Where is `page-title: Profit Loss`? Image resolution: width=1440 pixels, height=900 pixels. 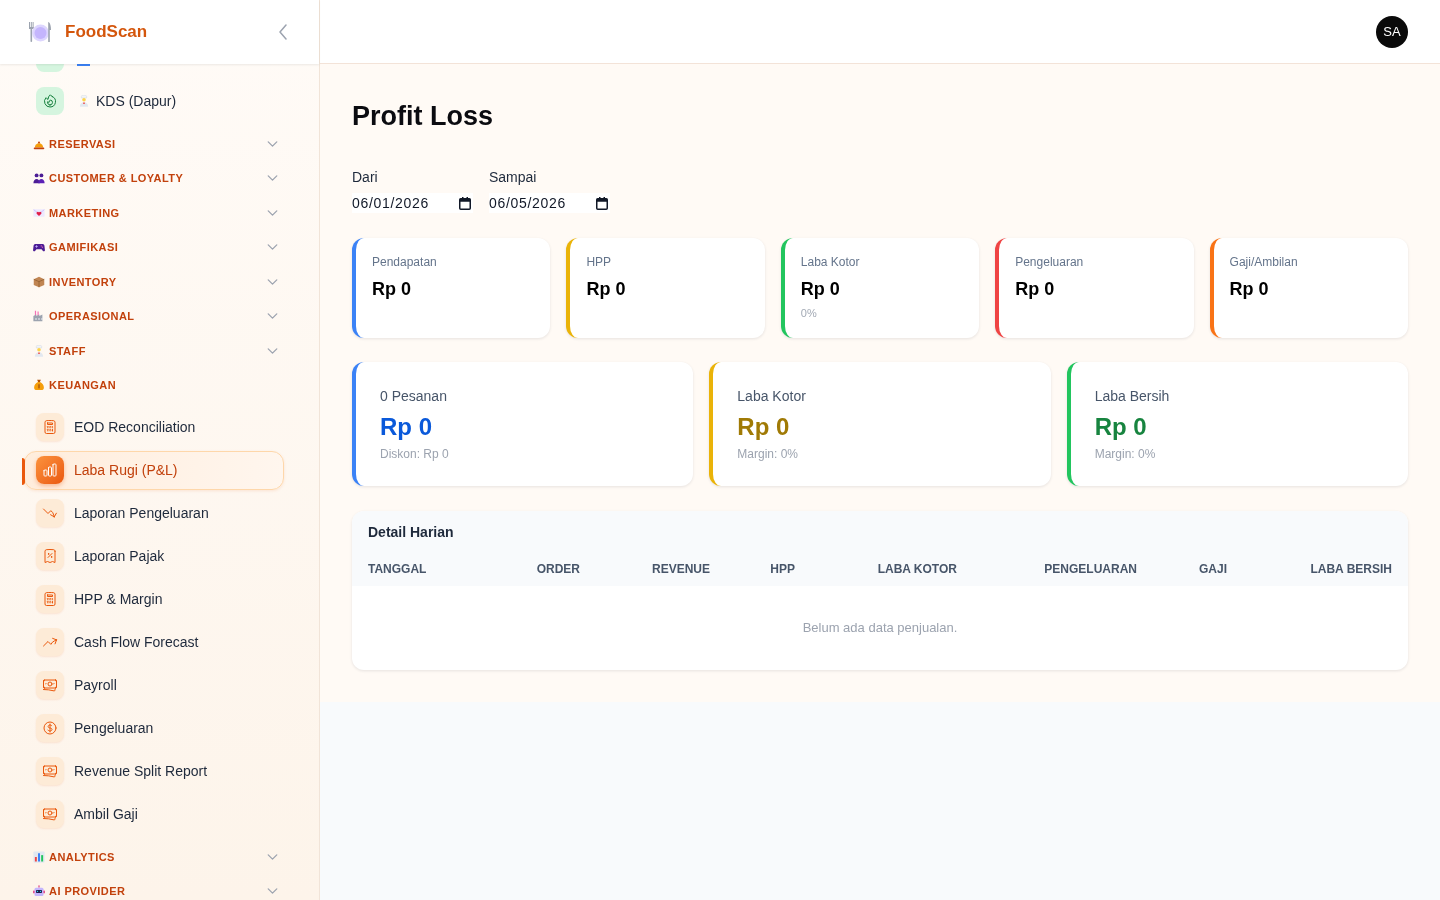
page-title: Profit Loss is located at coordinates (422, 116).